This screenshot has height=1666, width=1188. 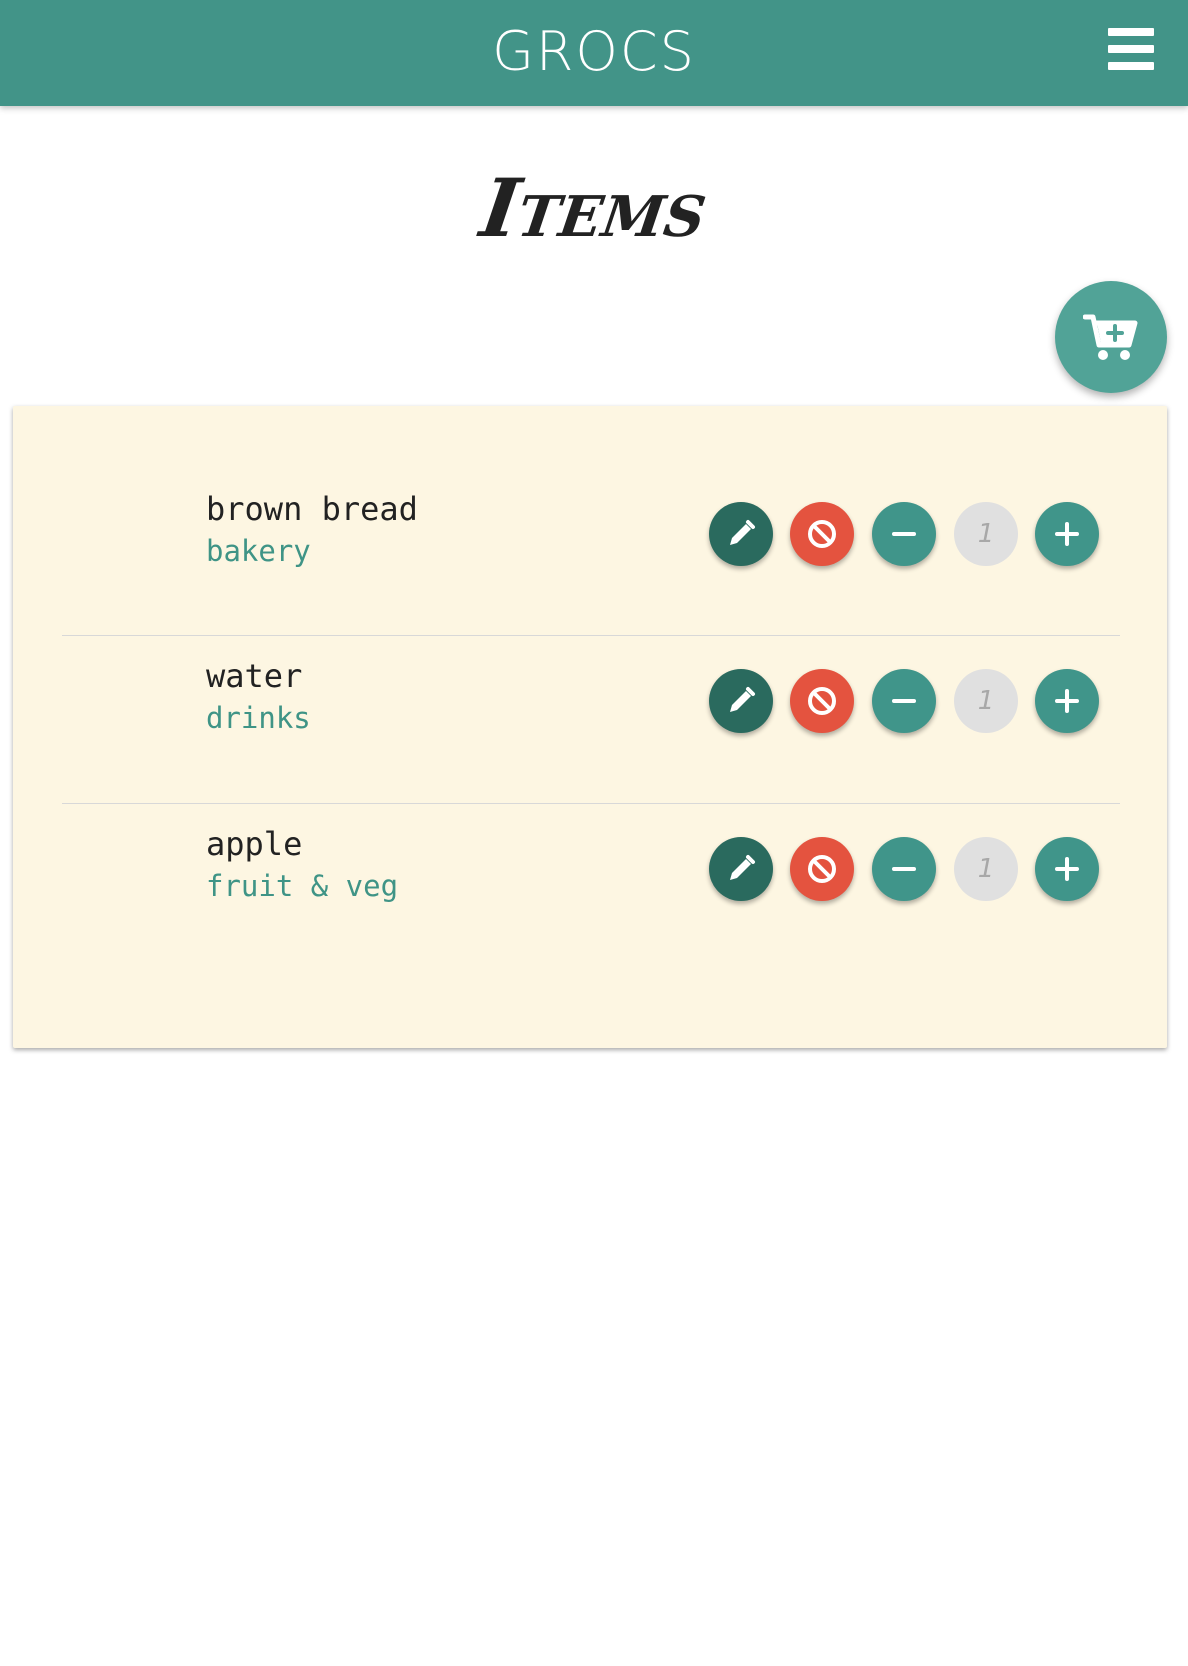 I want to click on app-header: GROCS, so click(x=594, y=53).